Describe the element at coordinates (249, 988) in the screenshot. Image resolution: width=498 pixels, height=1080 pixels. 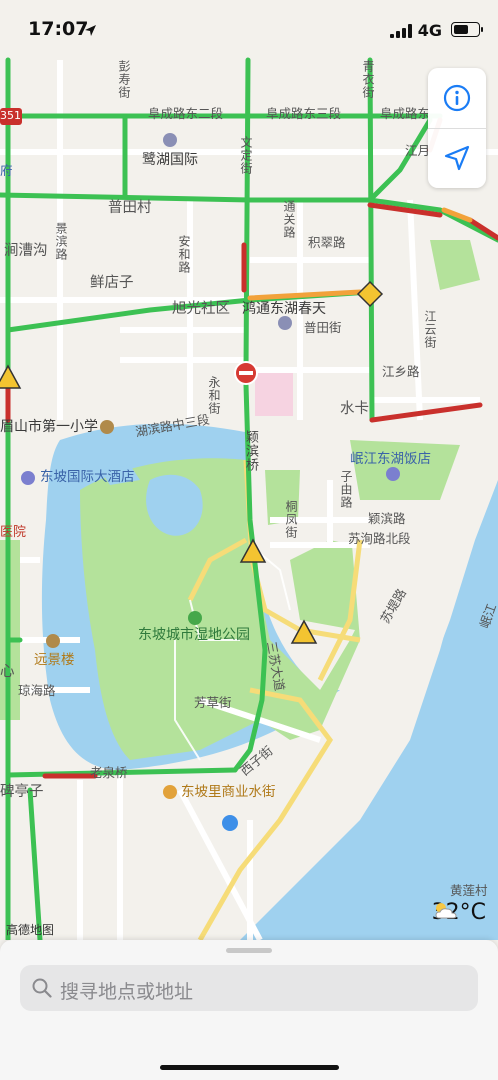
I see `search-bar: 搜寻地点或地址` at that location.